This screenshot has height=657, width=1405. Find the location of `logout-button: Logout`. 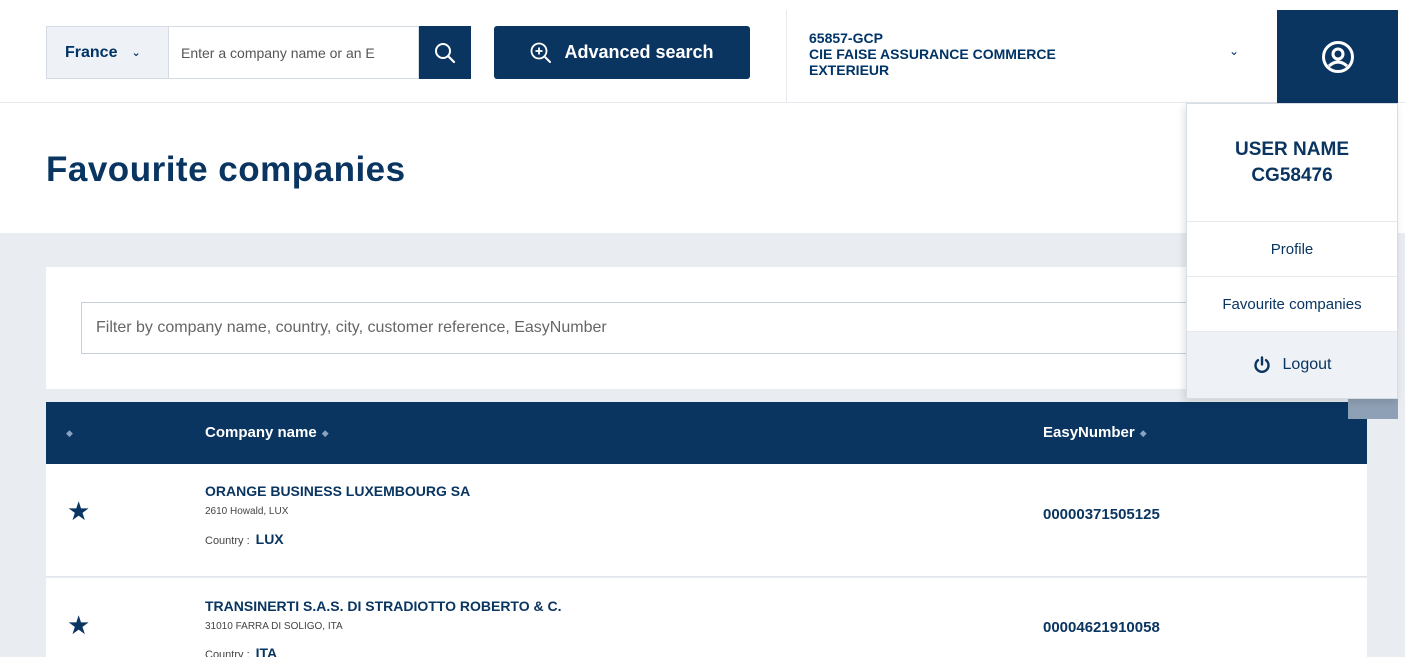

logout-button: Logout is located at coordinates (1292, 365).